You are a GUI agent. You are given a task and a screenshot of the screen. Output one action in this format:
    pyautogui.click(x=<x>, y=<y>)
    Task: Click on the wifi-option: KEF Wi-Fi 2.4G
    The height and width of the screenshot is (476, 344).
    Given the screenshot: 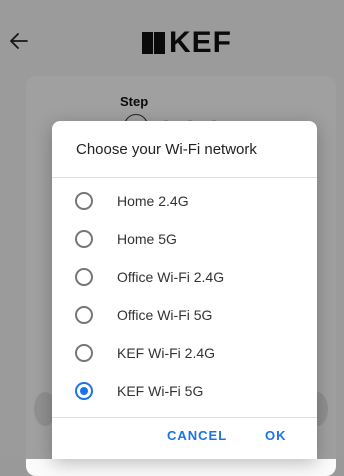 What is the action you would take?
    pyautogui.click(x=184, y=353)
    